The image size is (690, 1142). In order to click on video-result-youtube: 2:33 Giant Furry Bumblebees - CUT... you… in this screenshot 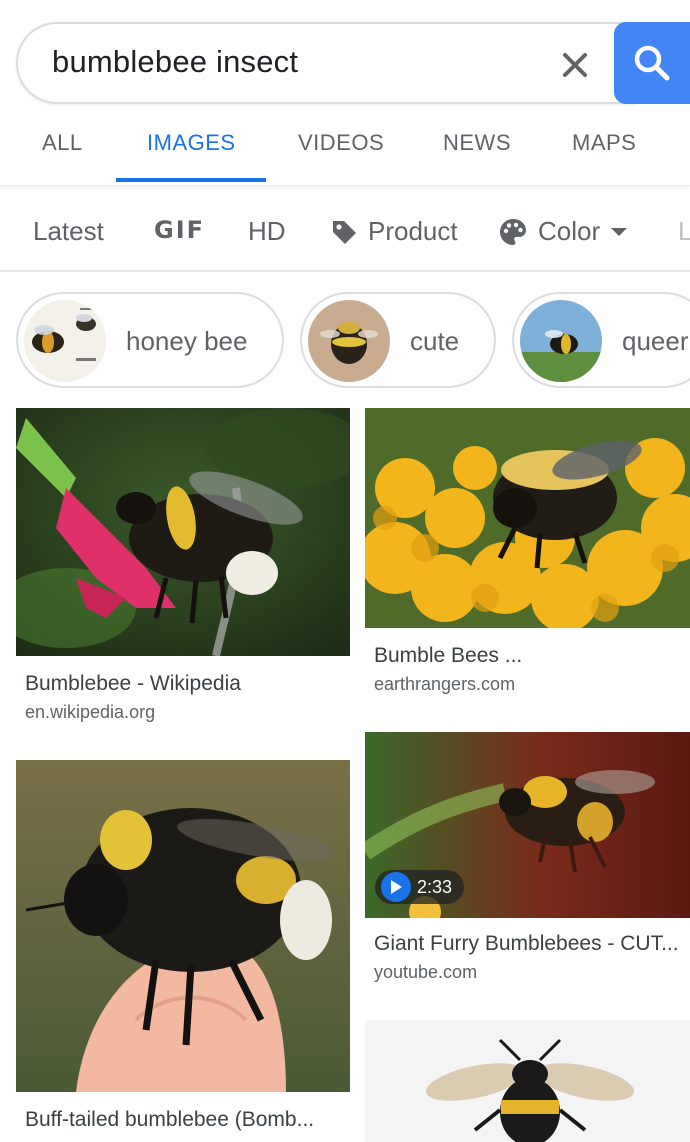, I will do `click(527, 862)`.